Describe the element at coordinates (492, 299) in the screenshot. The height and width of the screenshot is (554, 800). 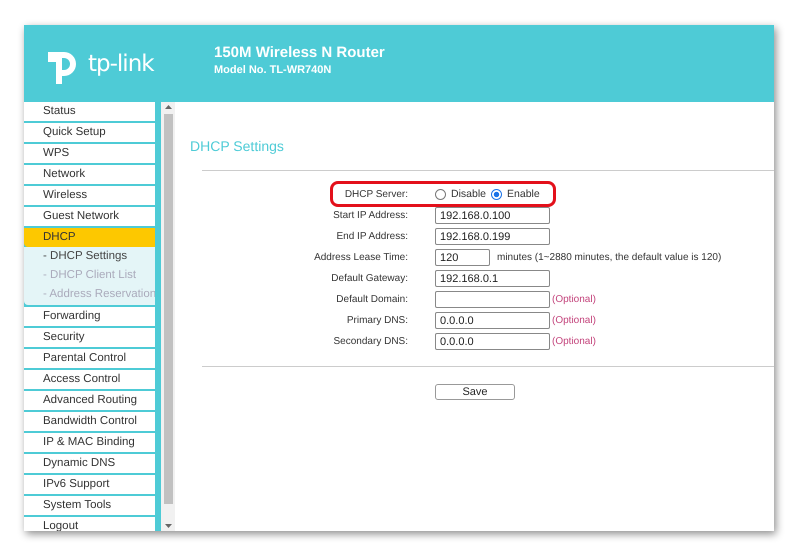
I see `input-field` at that location.